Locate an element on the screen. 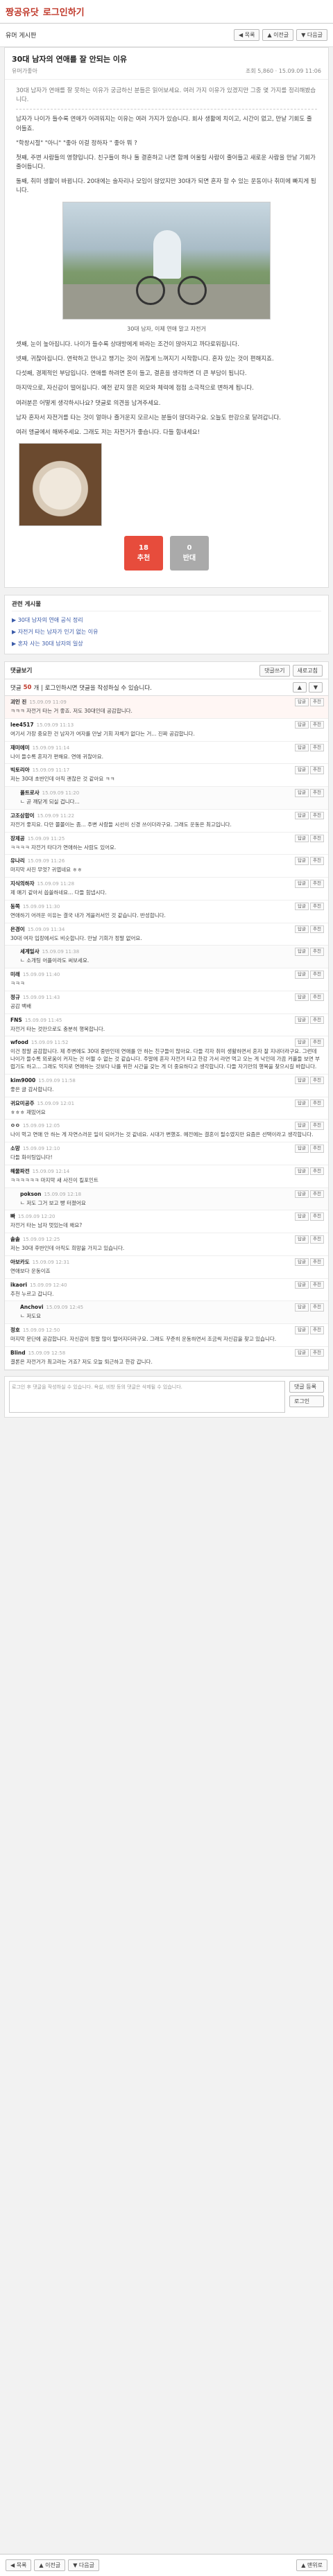 The image size is (333, 2576). comment-nick: 장제공 is located at coordinates (17, 838).